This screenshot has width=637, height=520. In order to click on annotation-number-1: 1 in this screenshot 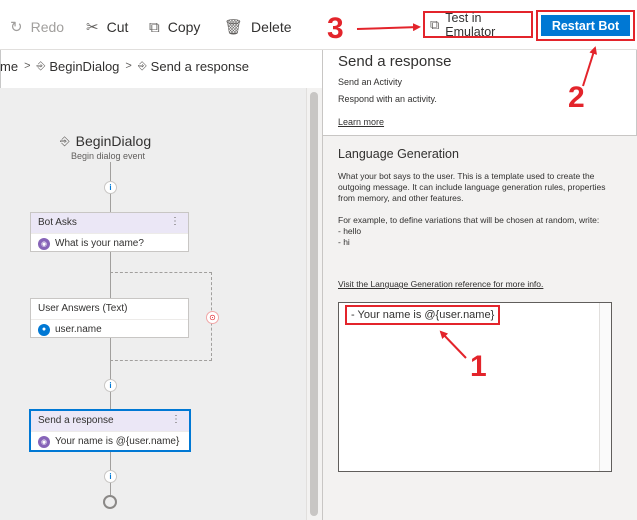, I will do `click(478, 366)`.